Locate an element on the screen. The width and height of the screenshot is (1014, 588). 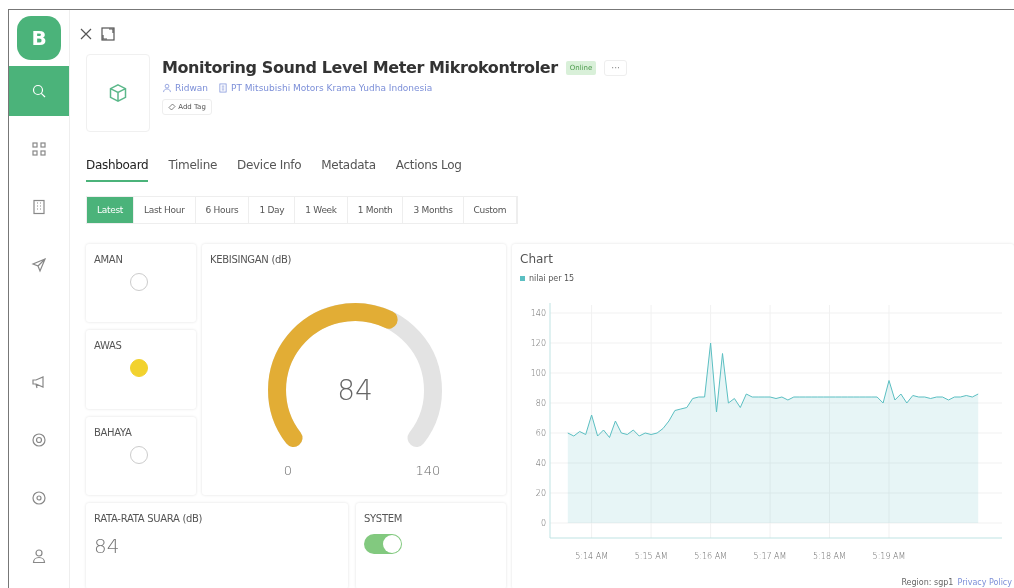
lifebuoy-icon is located at coordinates (39, 440).